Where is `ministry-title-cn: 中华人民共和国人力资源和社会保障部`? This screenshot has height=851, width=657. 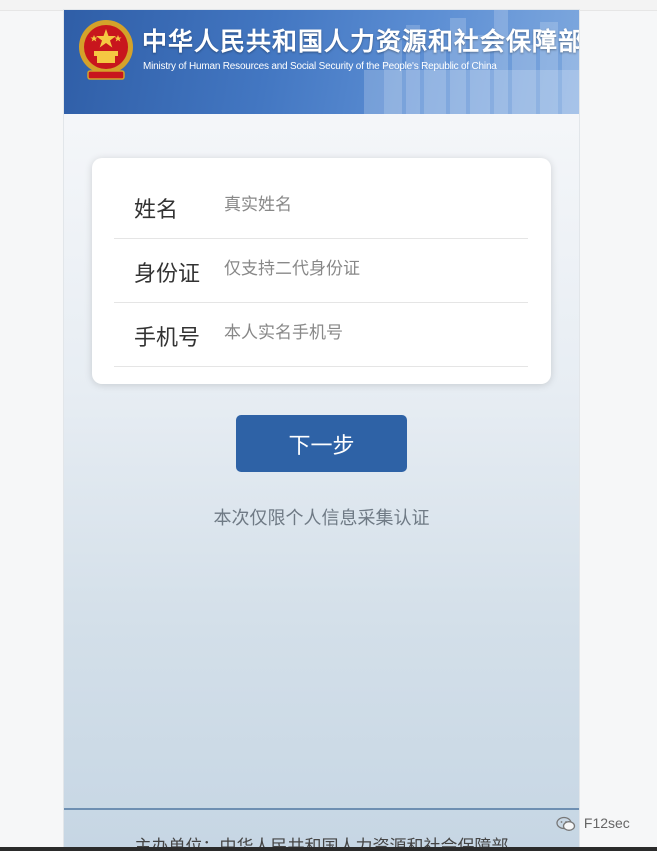 ministry-title-cn: 中华人民共和国人力资源和社会保障部 is located at coordinates (360, 41).